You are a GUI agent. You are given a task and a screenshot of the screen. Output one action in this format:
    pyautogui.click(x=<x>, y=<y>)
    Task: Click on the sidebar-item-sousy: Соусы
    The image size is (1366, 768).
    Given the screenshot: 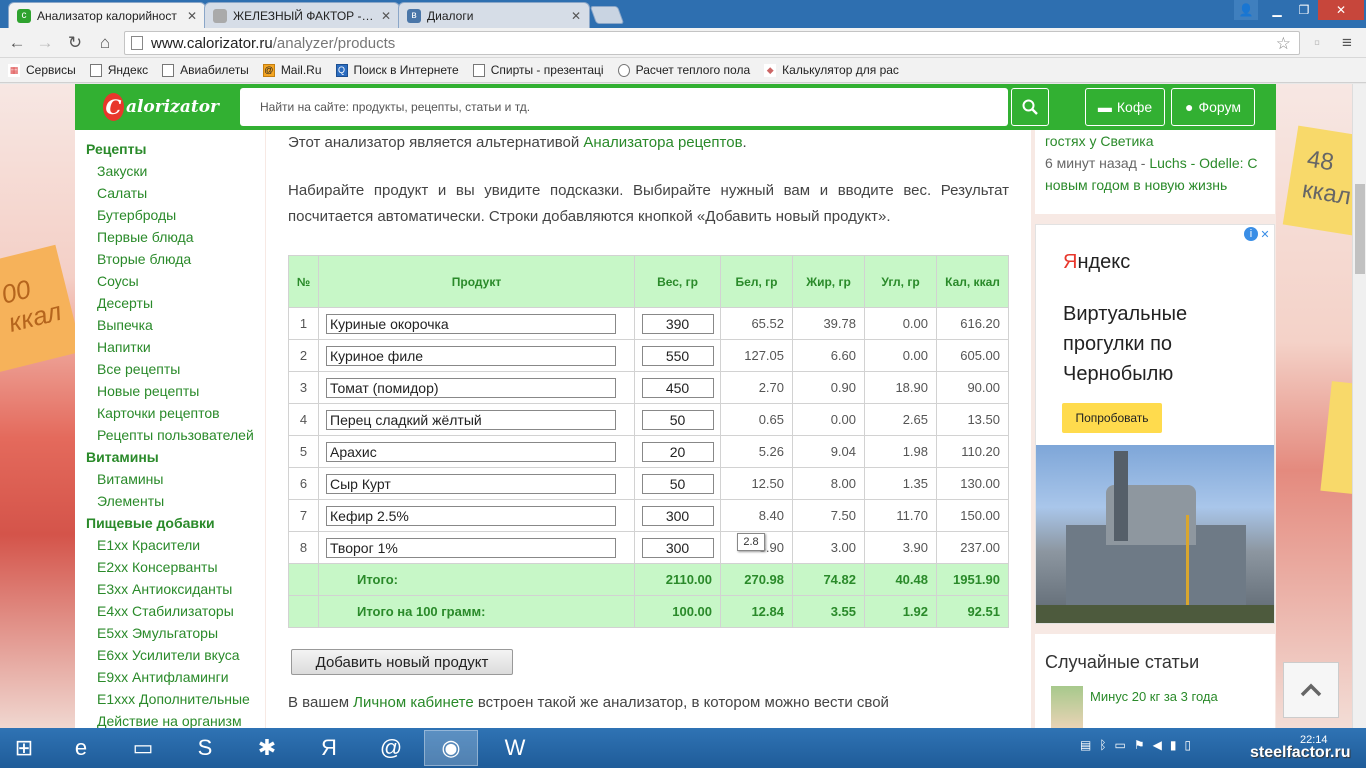 What is the action you would take?
    pyautogui.click(x=175, y=281)
    